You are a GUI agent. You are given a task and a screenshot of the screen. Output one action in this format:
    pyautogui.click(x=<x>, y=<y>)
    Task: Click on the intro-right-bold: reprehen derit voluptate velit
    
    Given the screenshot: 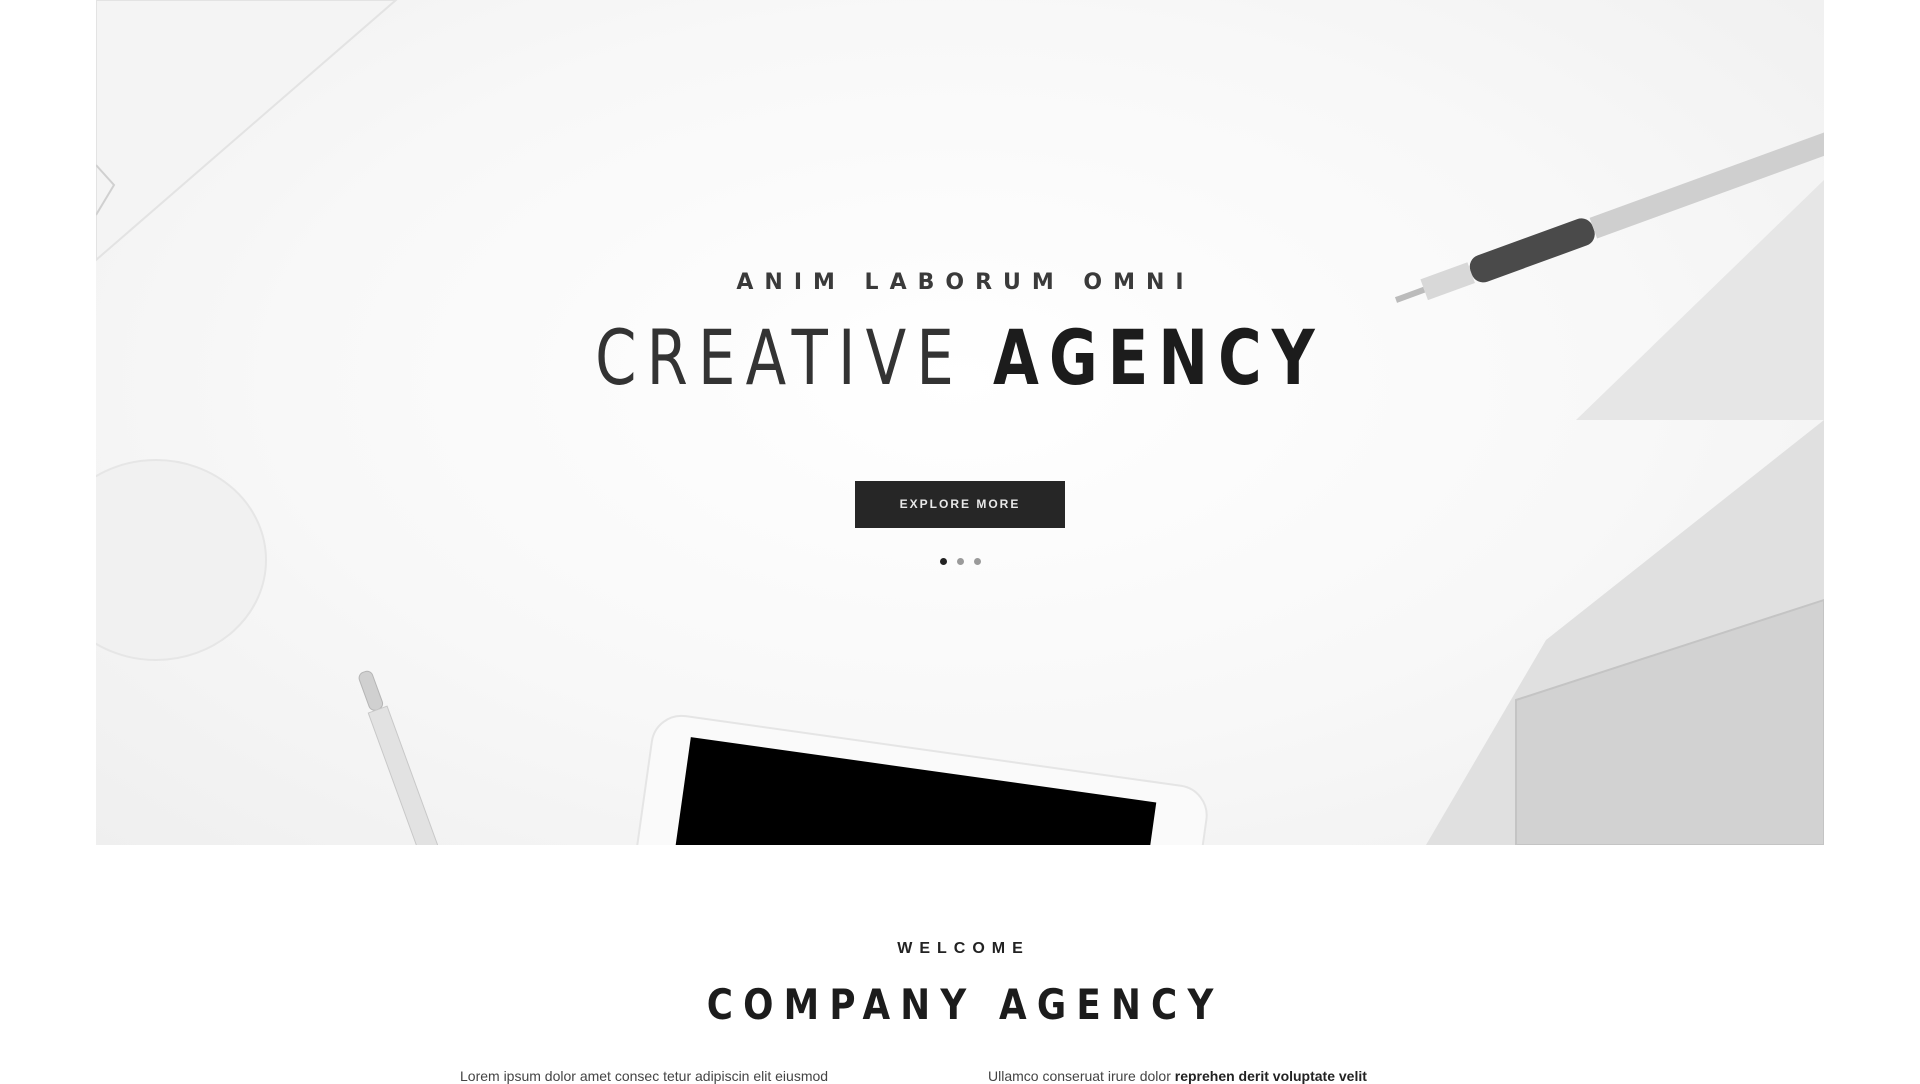 What is the action you would take?
    pyautogui.click(x=1270, y=1076)
    